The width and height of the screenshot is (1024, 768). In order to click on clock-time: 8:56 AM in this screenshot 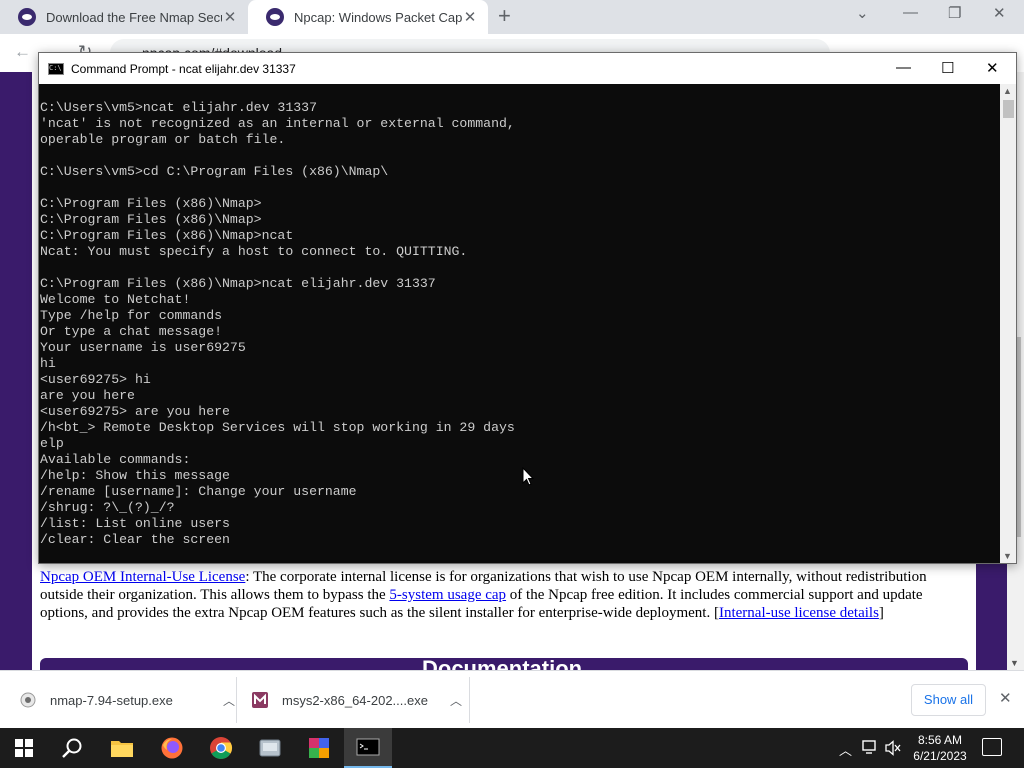, I will do `click(940, 740)`.